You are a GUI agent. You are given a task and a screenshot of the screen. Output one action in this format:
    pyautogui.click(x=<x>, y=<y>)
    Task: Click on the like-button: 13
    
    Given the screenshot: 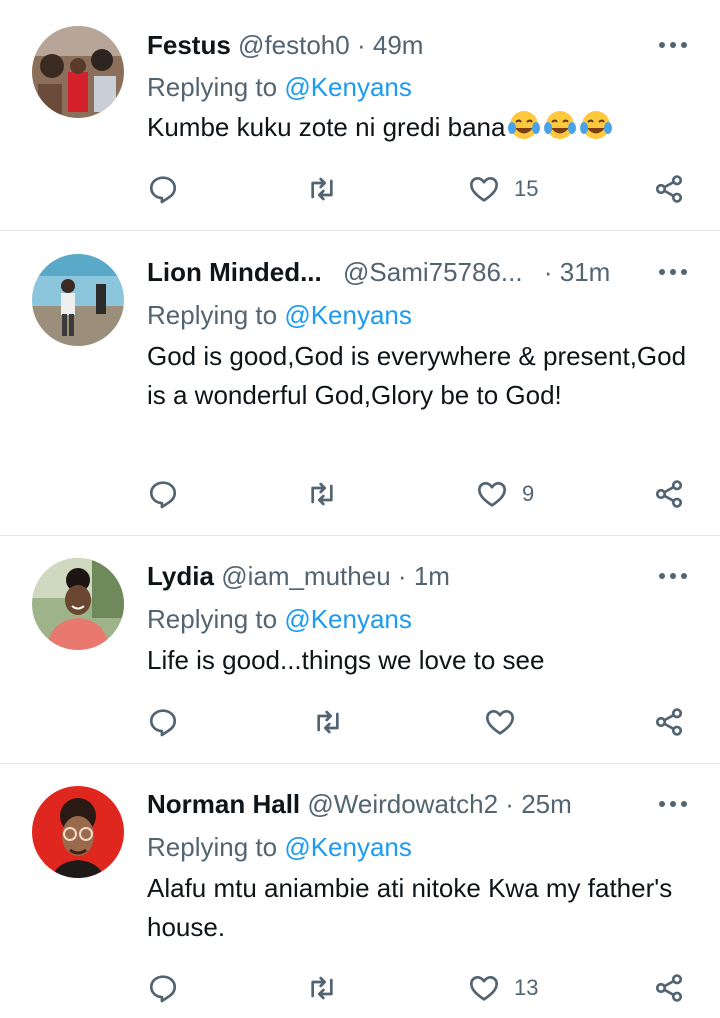 What is the action you would take?
    pyautogui.click(x=503, y=988)
    